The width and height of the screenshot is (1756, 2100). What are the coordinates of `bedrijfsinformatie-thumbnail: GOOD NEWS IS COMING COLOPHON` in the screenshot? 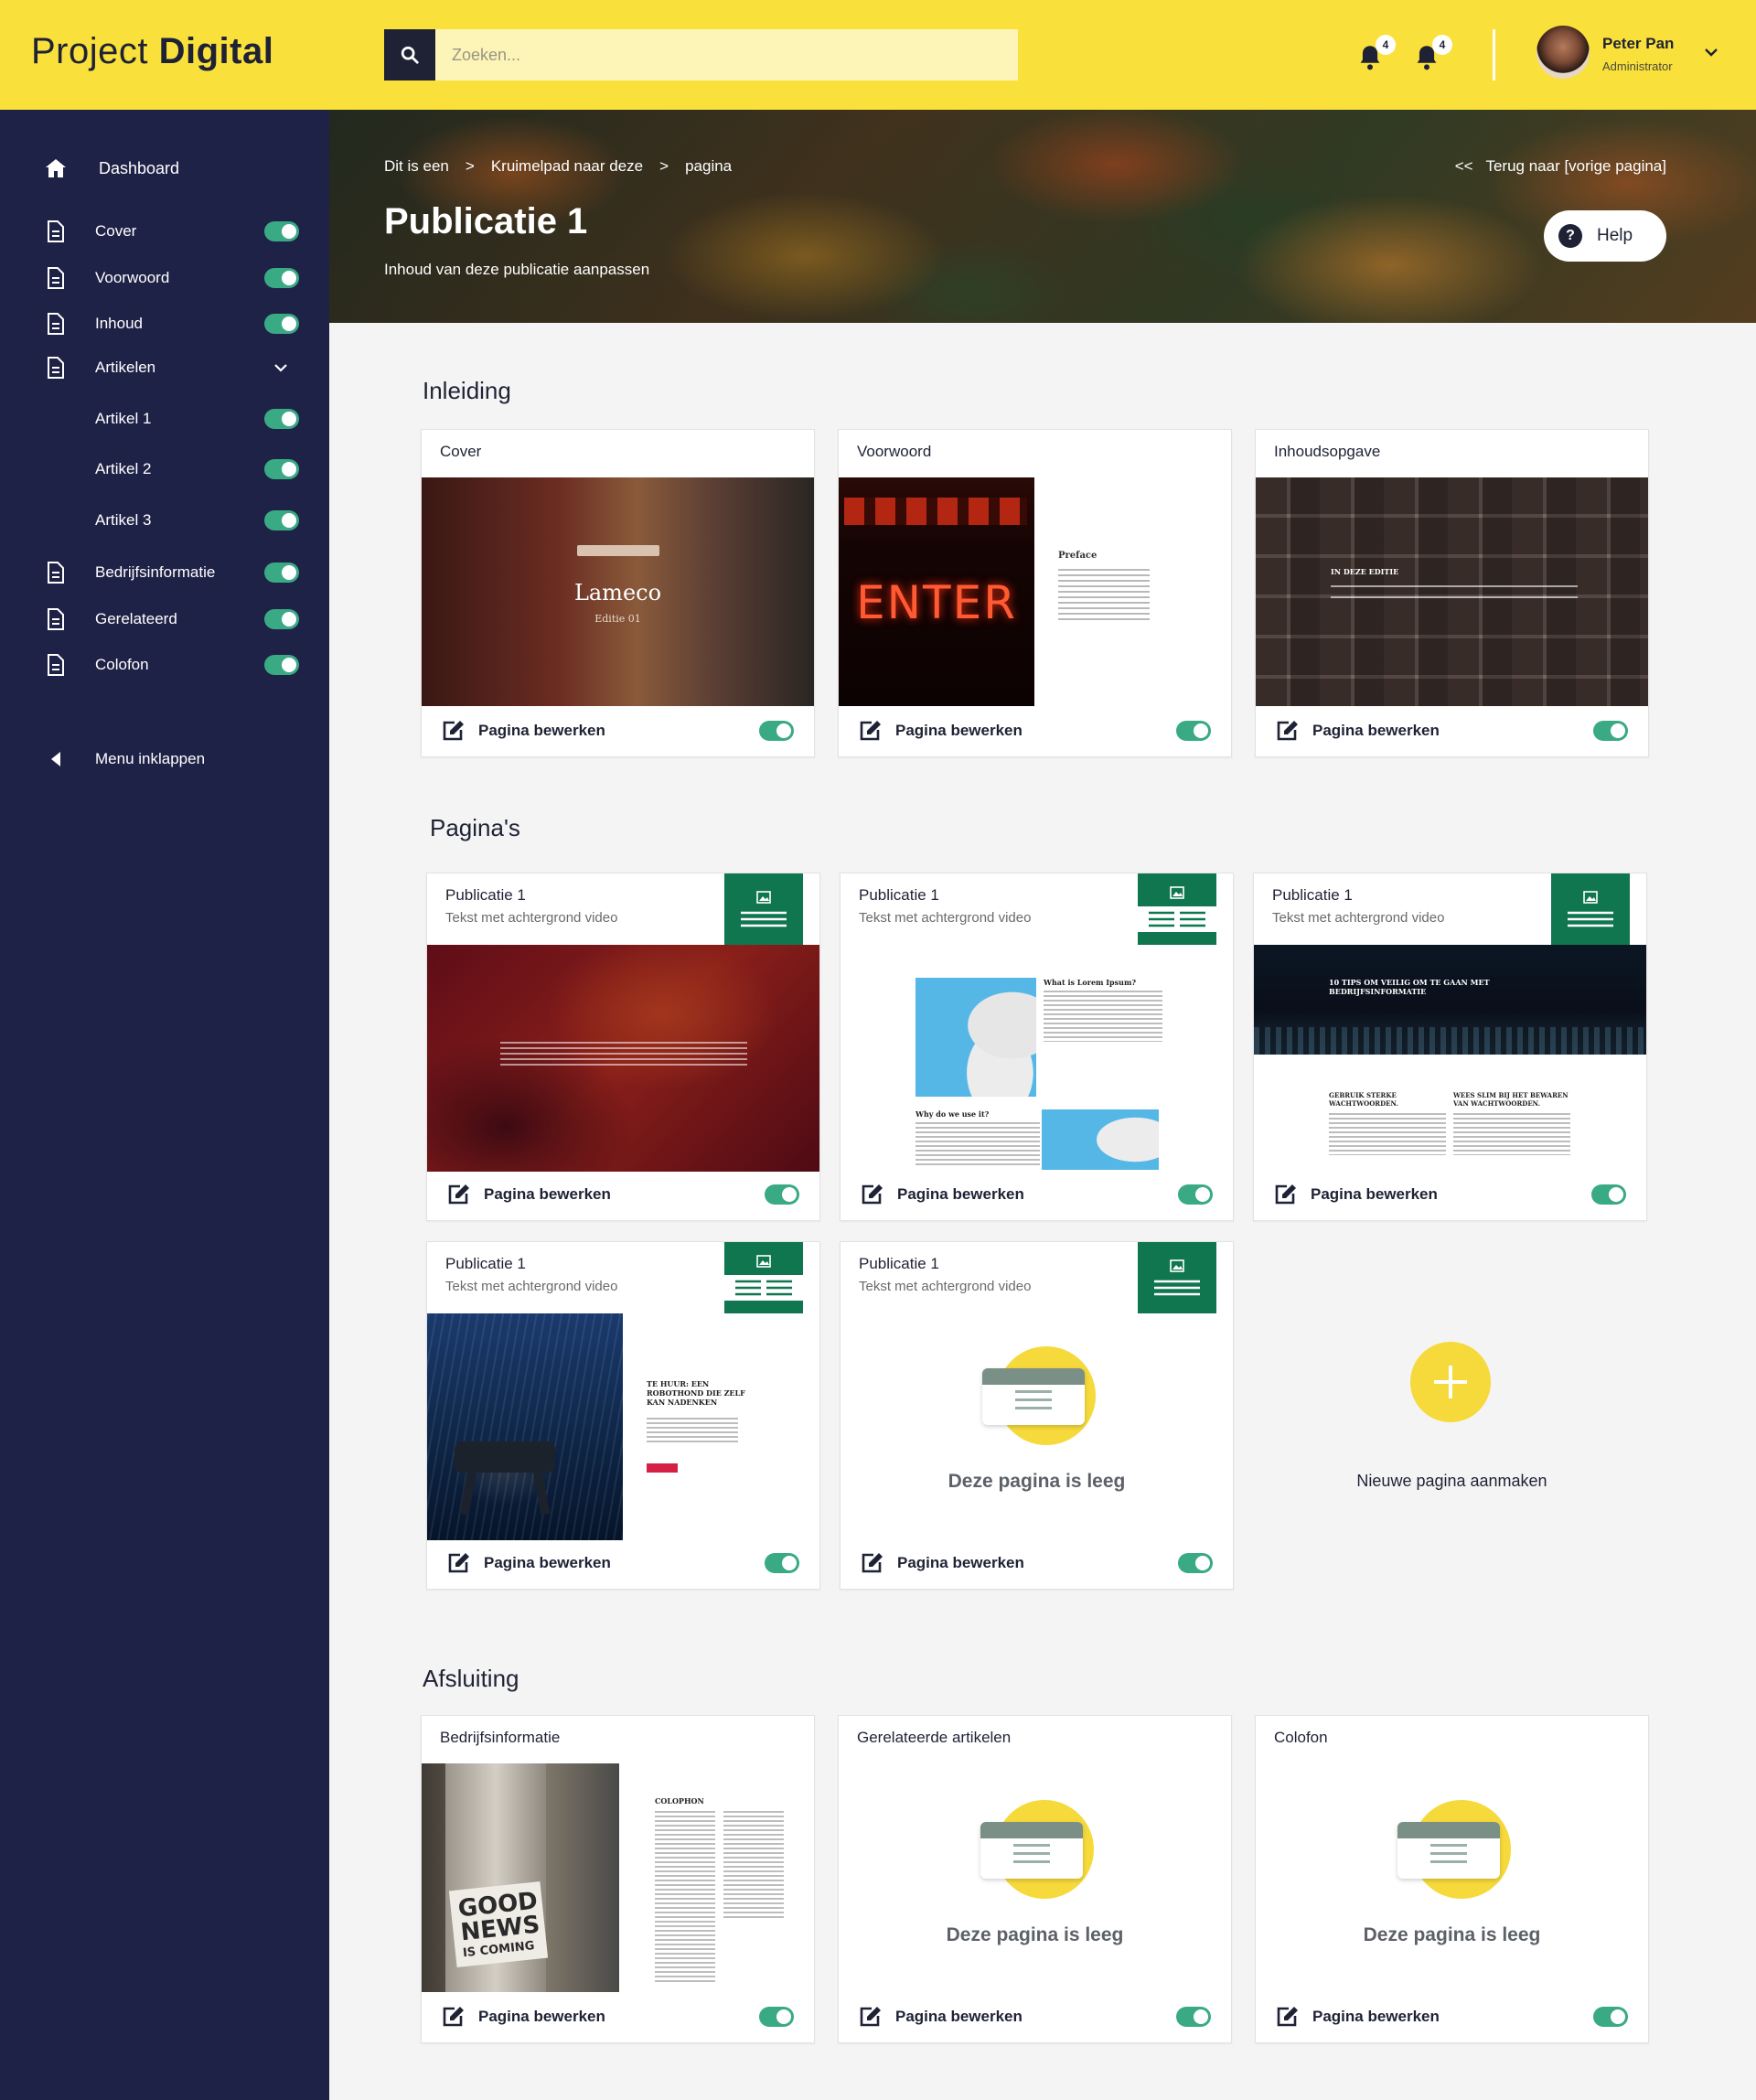 It's located at (618, 1877).